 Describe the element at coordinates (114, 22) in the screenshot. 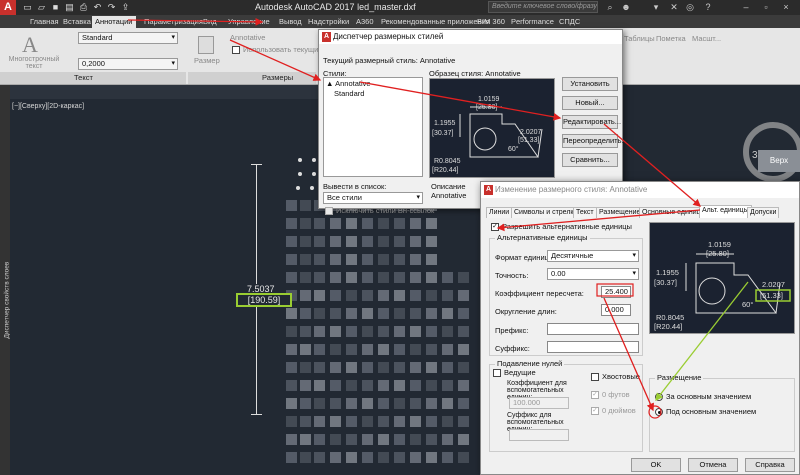

I see `tab-annotate: Аннотации` at that location.